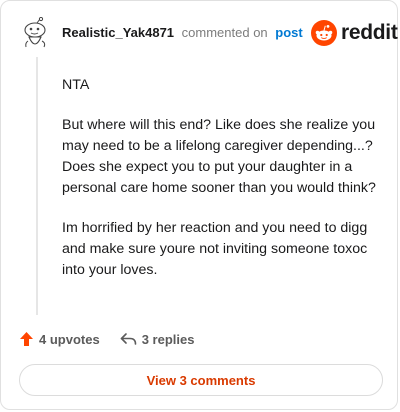 Image resolution: width=400 pixels, height=412 pixels. Describe the element at coordinates (168, 339) in the screenshot. I see `replies-count: 3 replies` at that location.